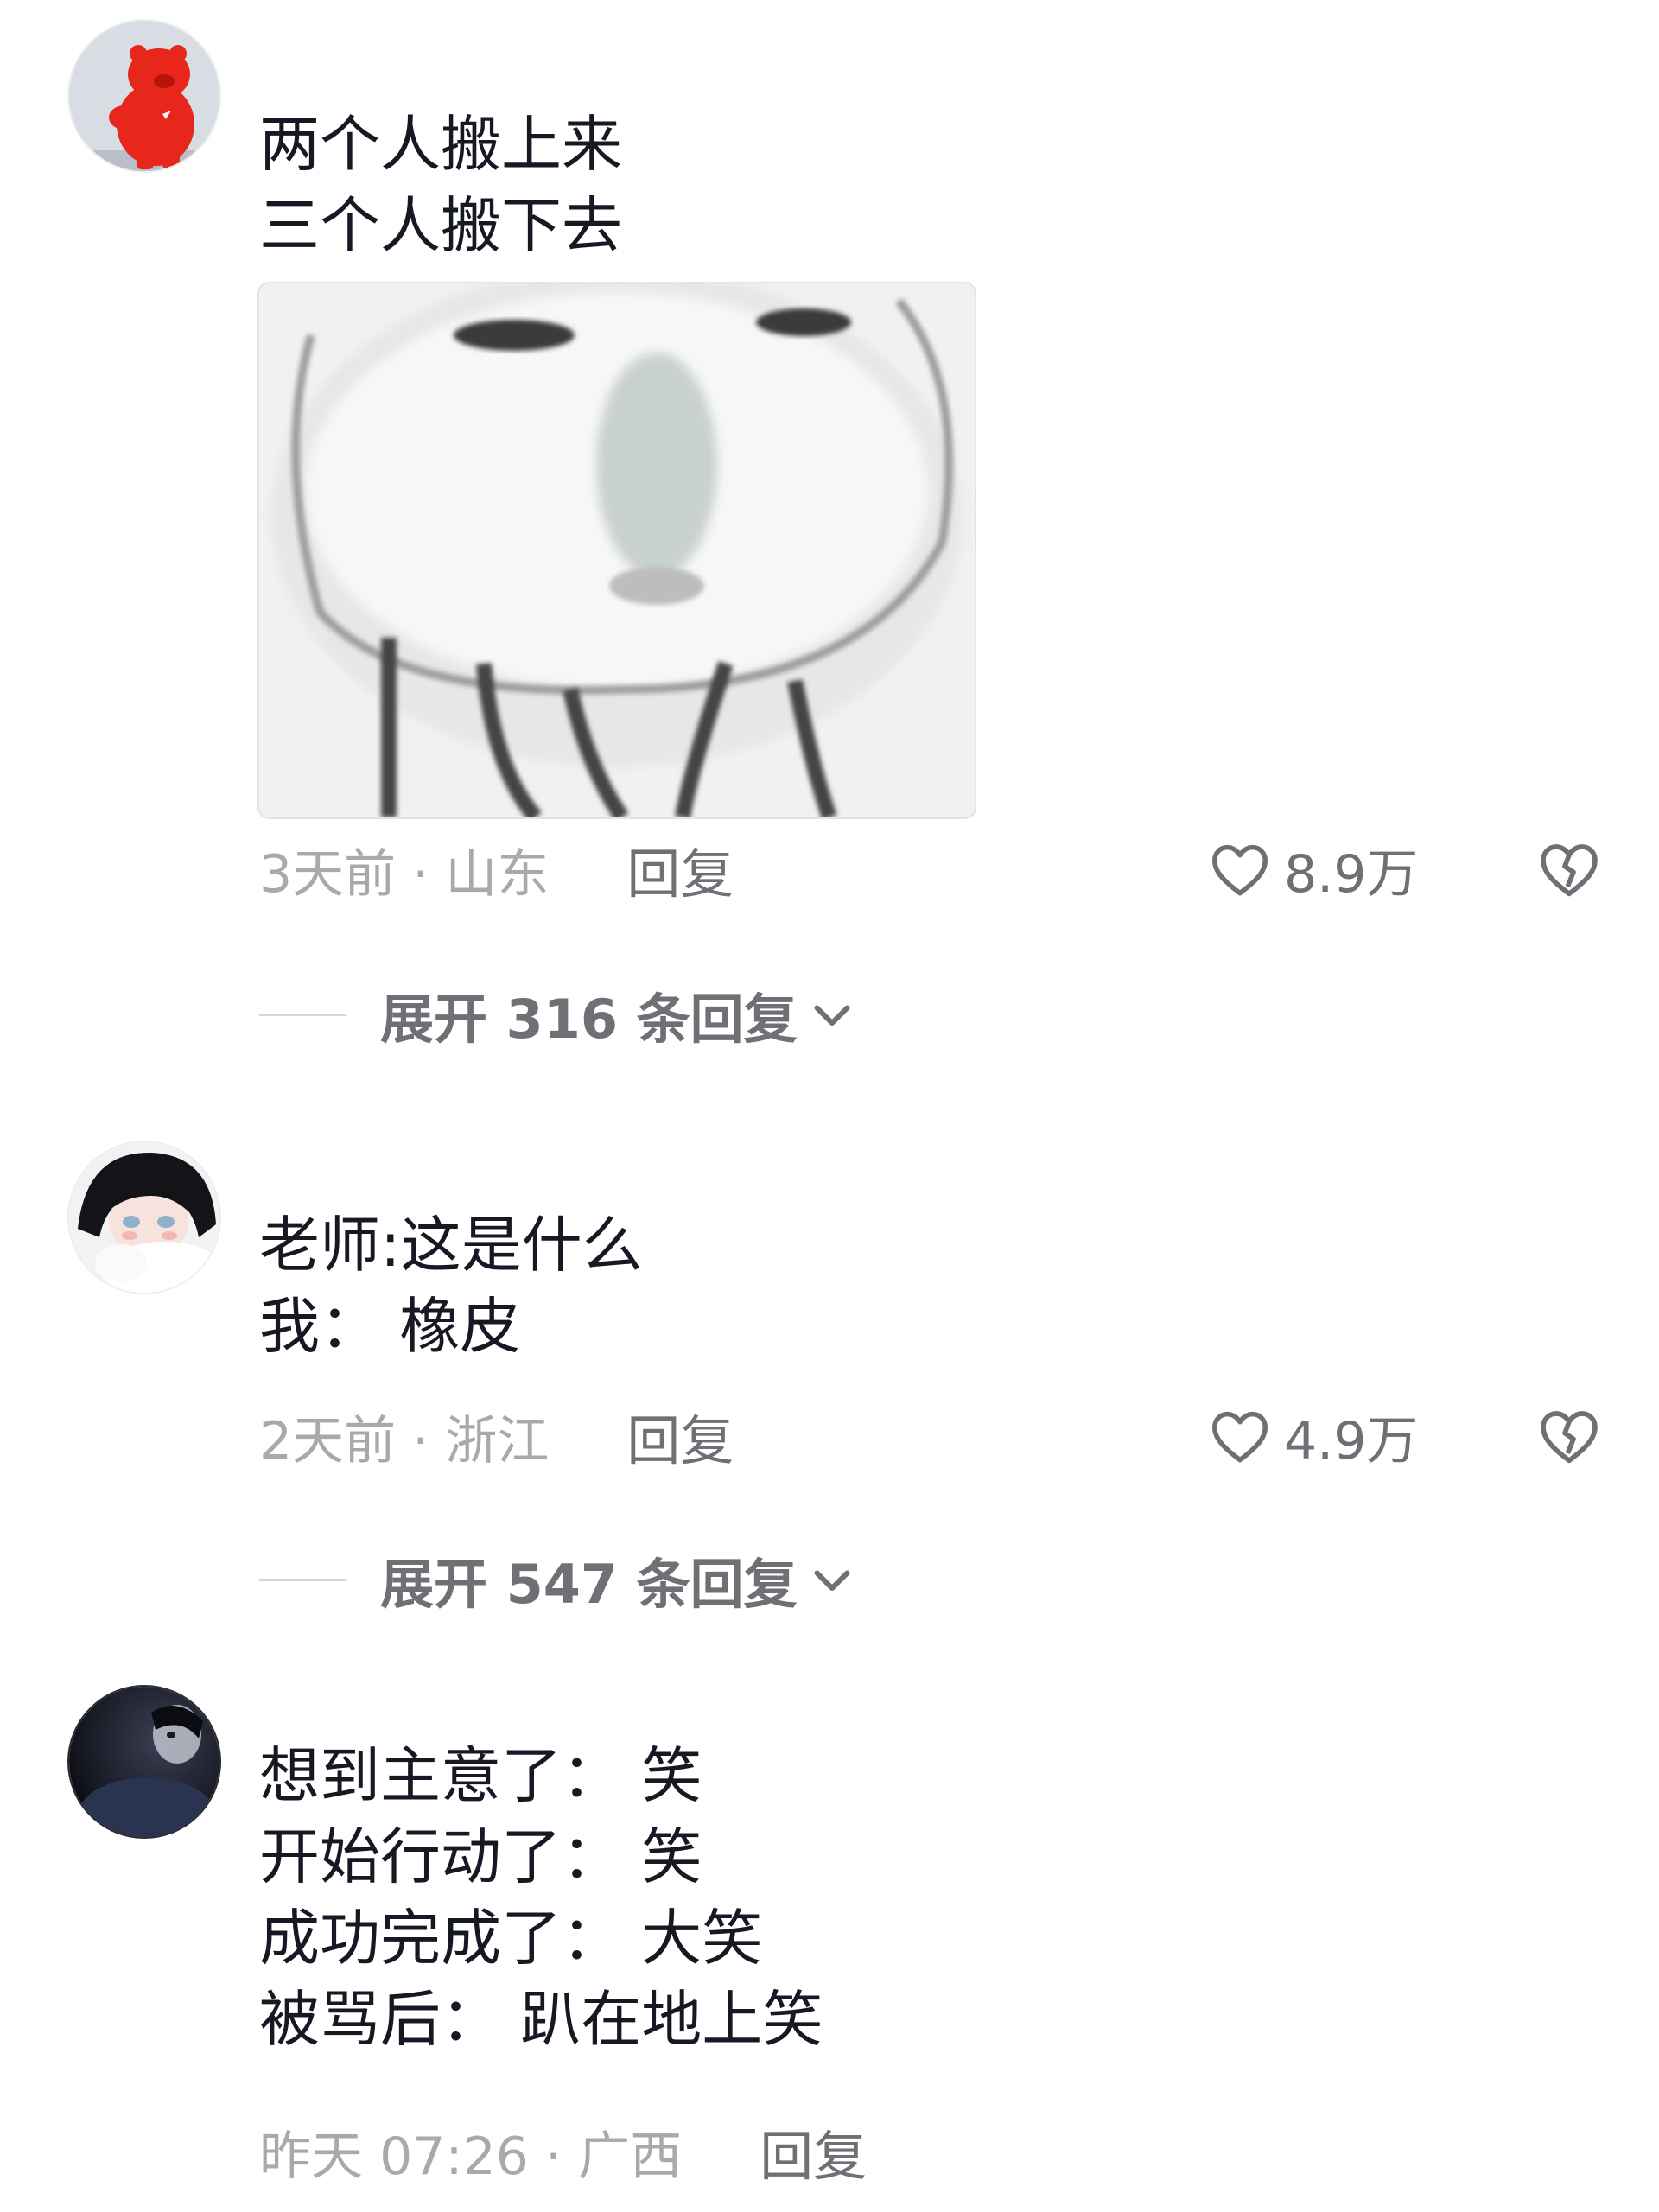 The image size is (1659, 2212). Describe the element at coordinates (511, 1938) in the screenshot. I see `comment-line: 成功完成了： 大笑` at that location.